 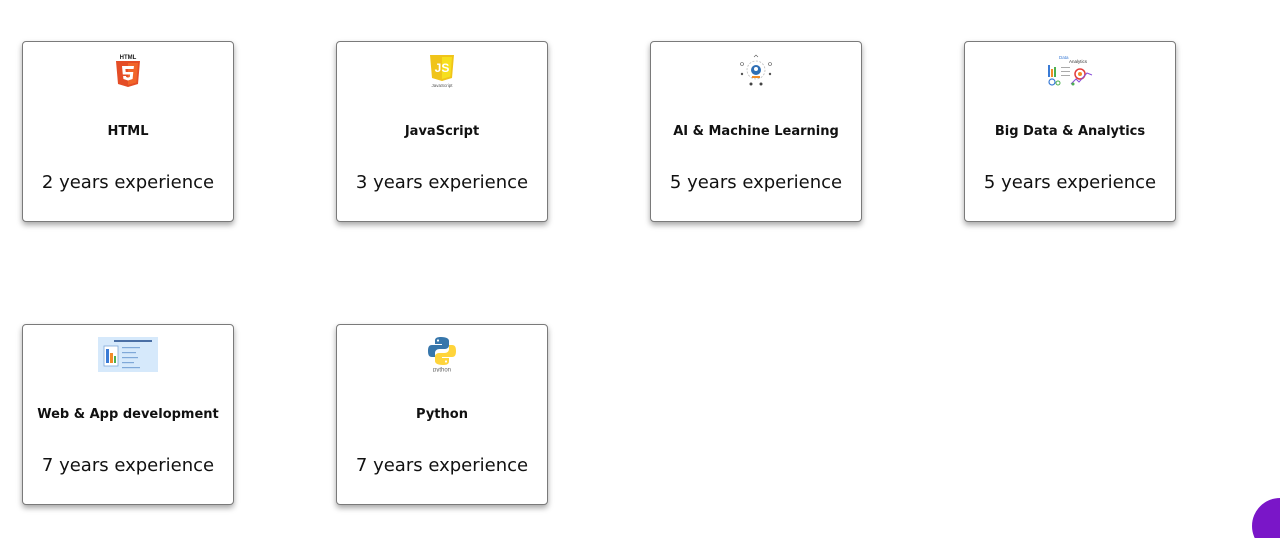 I want to click on web-app-development-icon, so click(x=128, y=354).